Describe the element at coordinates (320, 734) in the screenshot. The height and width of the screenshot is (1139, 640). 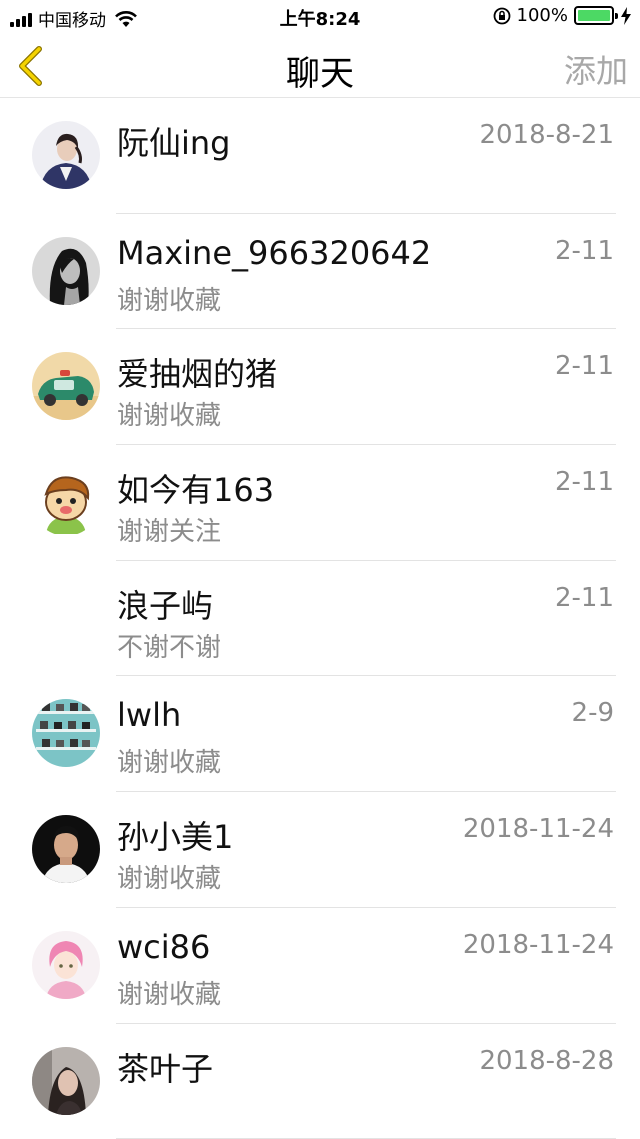
I see `chat-row: lwlh 谢谢收藏 2-9` at that location.